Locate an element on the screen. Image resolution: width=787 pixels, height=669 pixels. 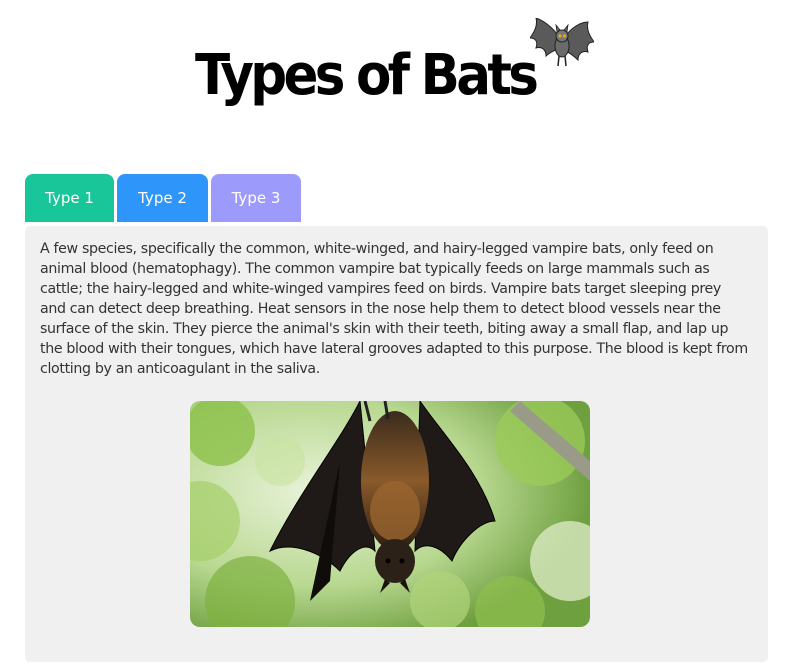
tab-bar: Type 1 Type 2 Type 3 is located at coordinates (163, 198).